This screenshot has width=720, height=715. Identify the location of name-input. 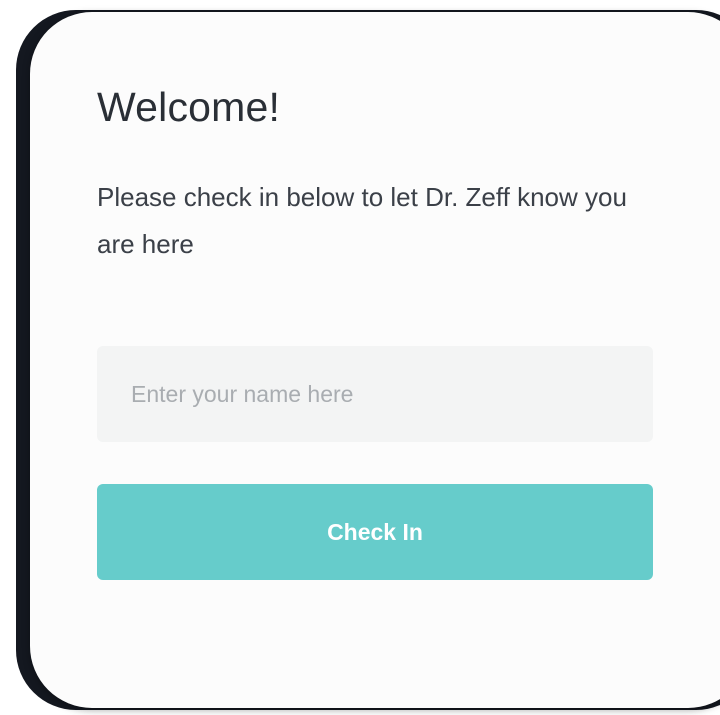
(375, 394).